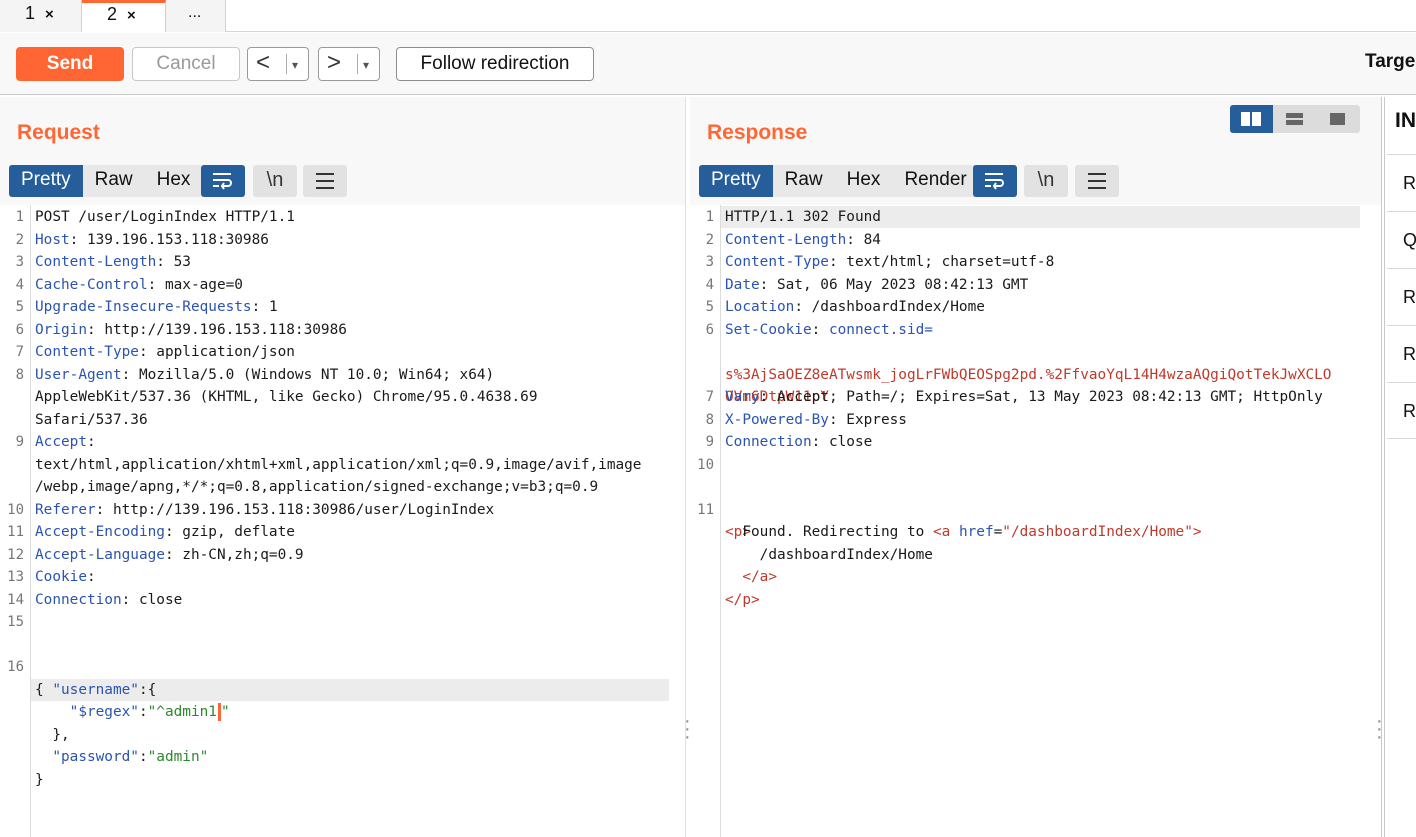 Image resolution: width=1416 pixels, height=837 pixels. What do you see at coordinates (789, 442) in the screenshot?
I see `code-line: 9 Connection: close` at bounding box center [789, 442].